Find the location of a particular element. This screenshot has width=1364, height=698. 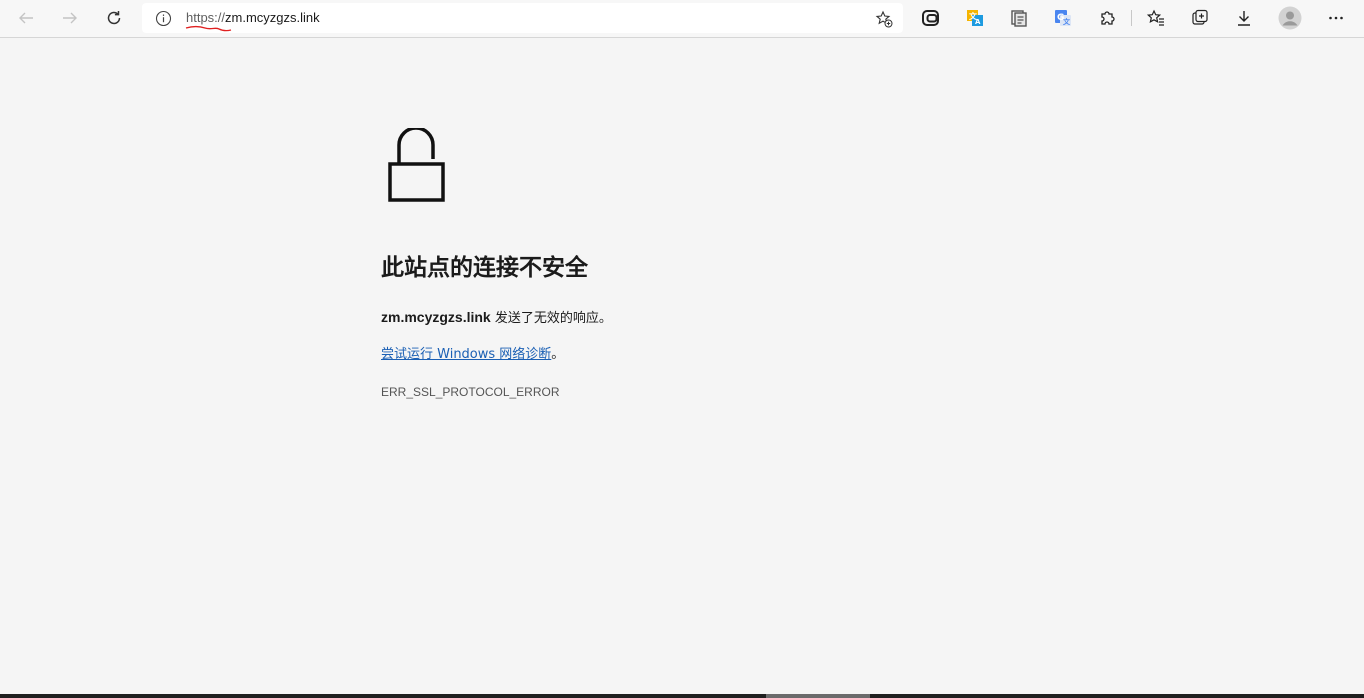

downloads-button is located at coordinates (1244, 18).